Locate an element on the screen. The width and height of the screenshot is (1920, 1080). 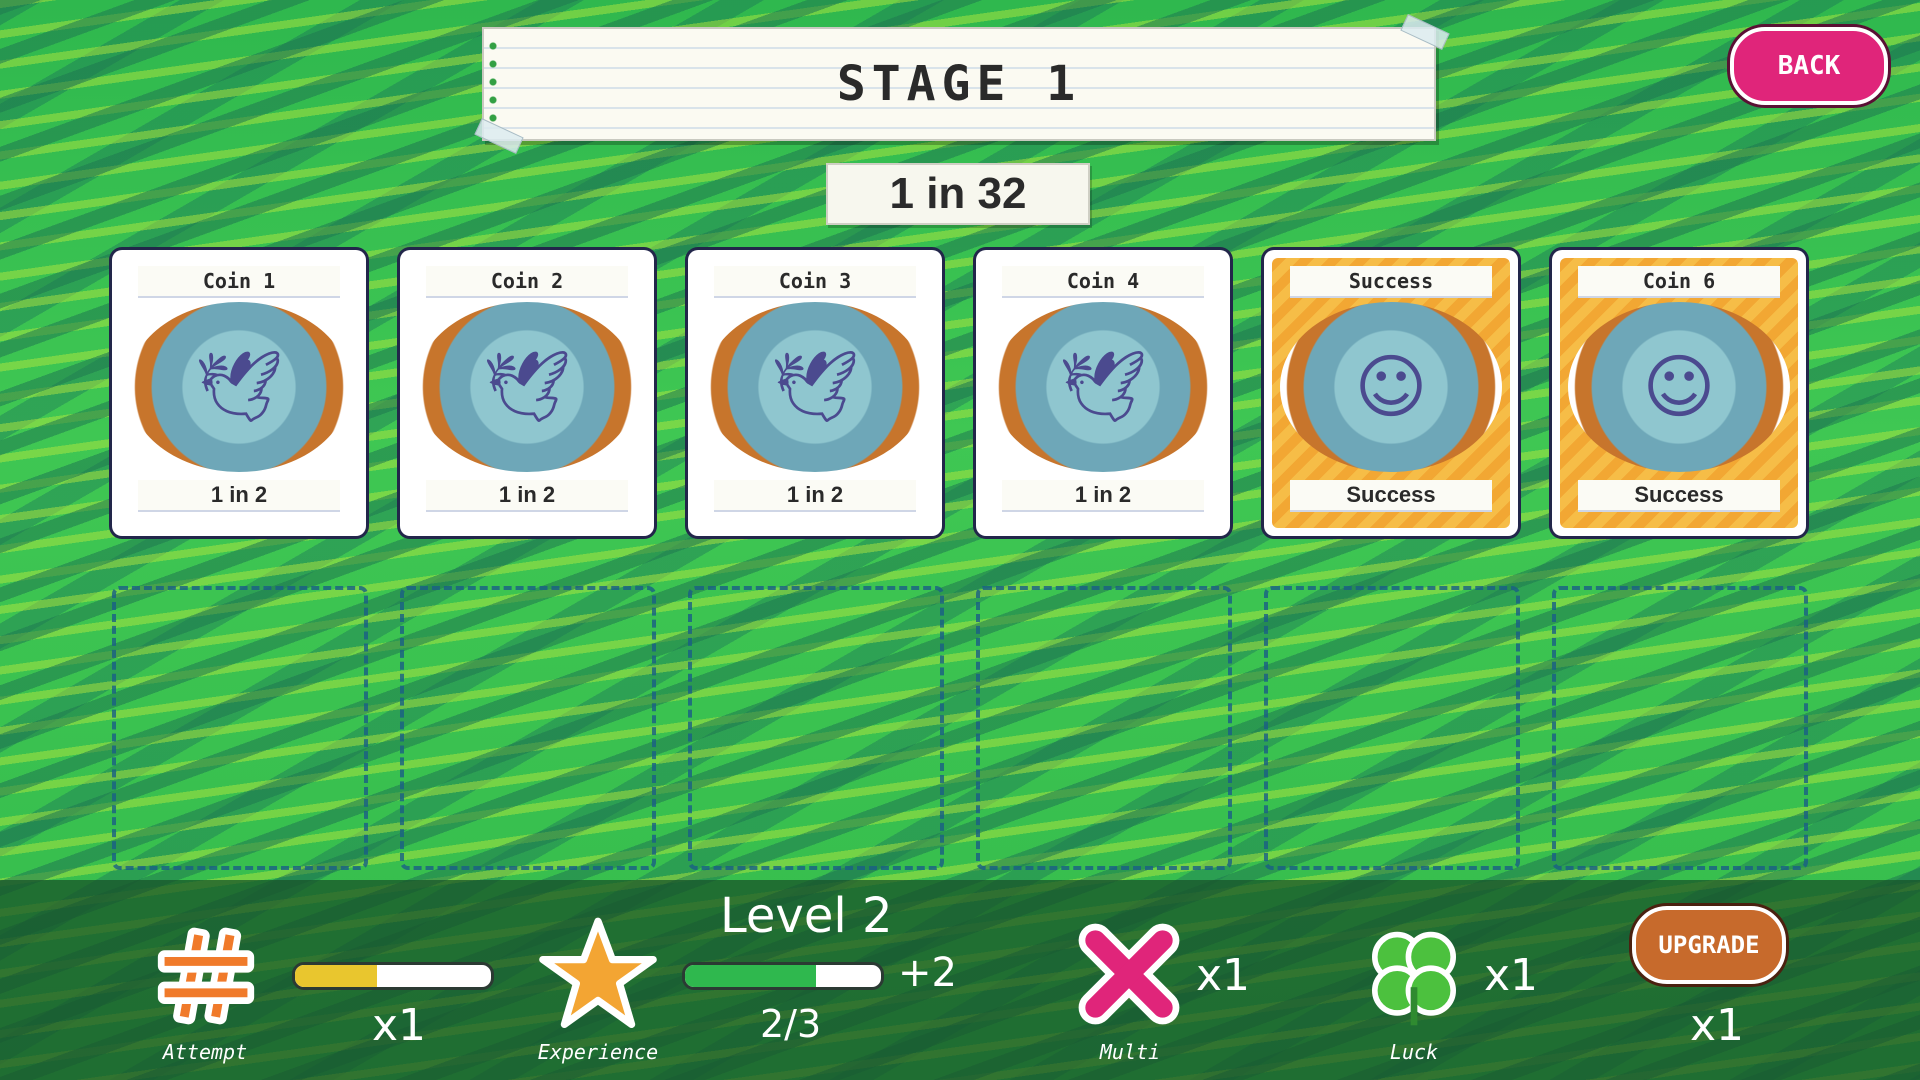
clover-icon is located at coordinates (1414, 976).